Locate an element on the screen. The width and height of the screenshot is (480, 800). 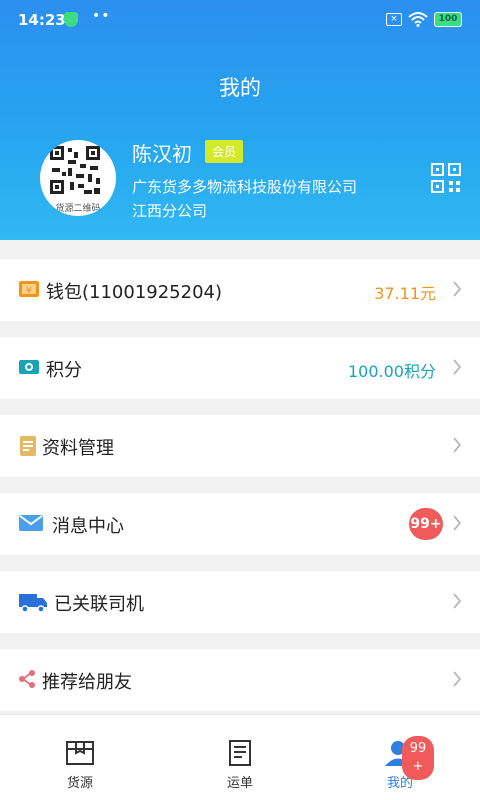
tab-badge-line-2: + is located at coordinates (418, 766).